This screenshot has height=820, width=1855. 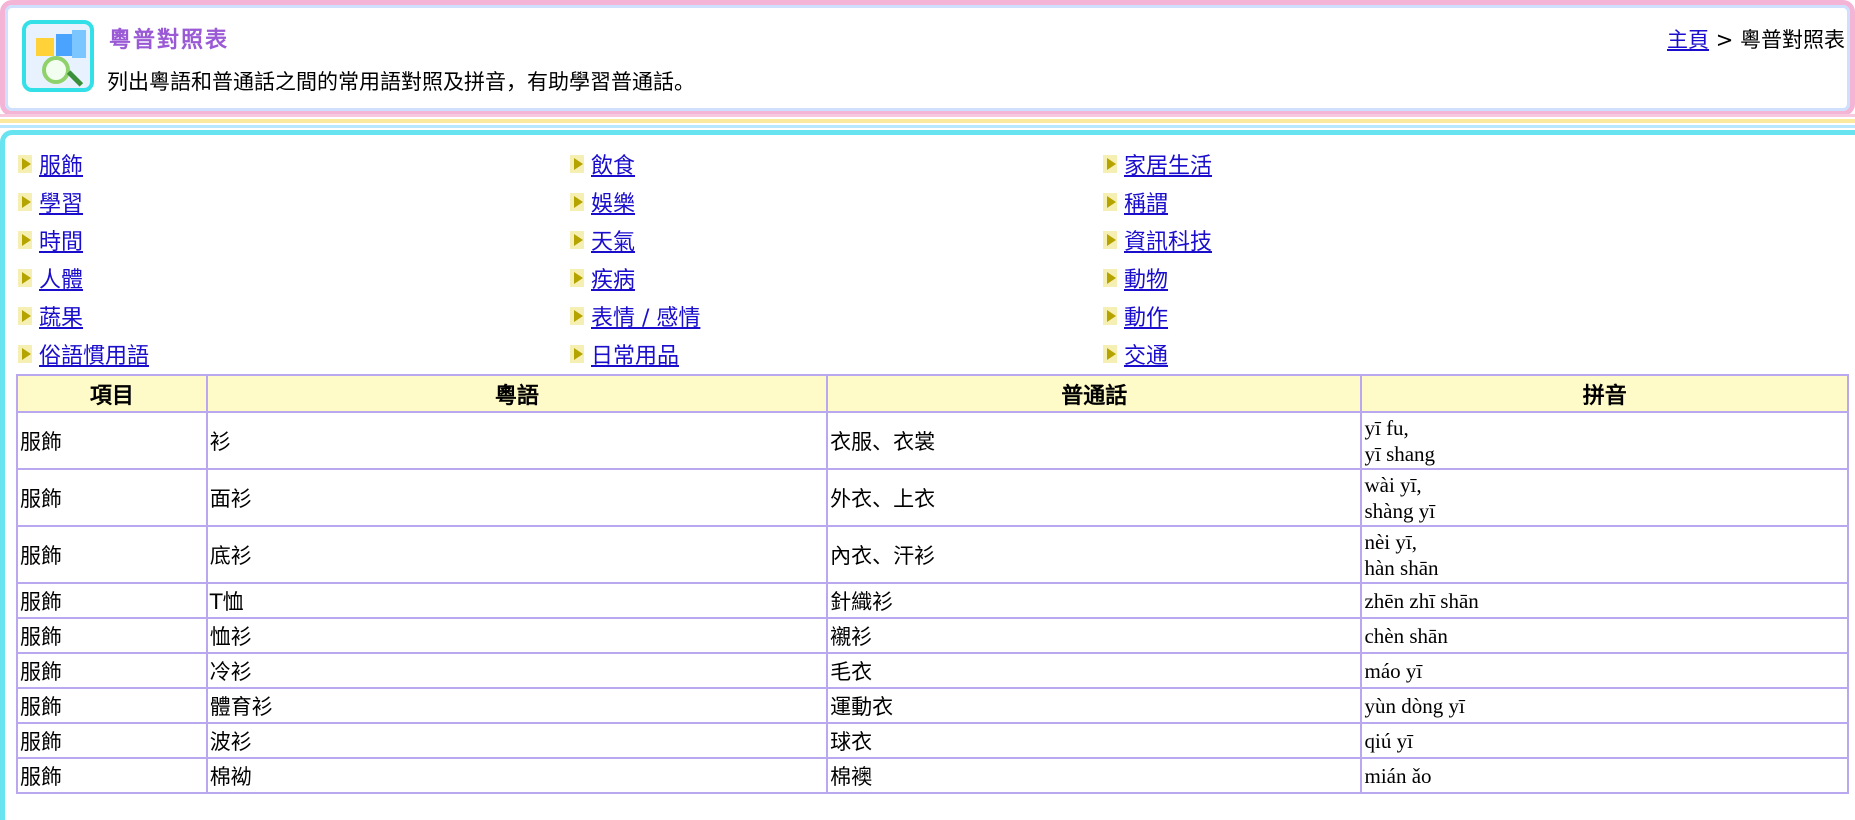 What do you see at coordinates (1146, 316) in the screenshot?
I see `category-link: 動作` at bounding box center [1146, 316].